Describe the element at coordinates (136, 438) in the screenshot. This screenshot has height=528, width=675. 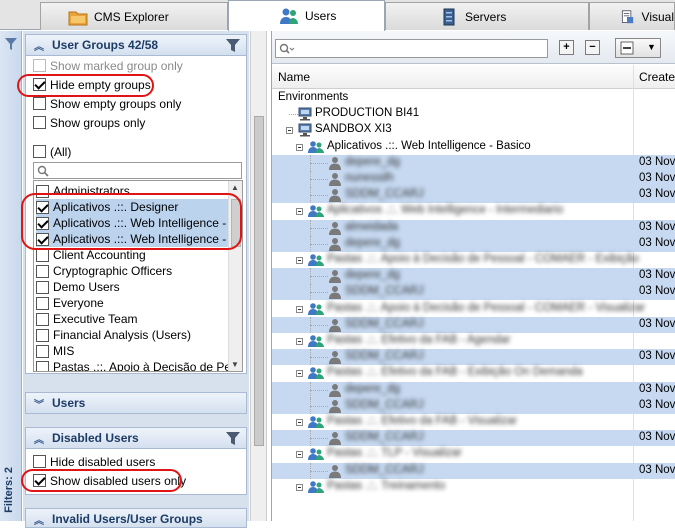
I see `disabled-users-section-header: ︽ Disabled Users` at that location.